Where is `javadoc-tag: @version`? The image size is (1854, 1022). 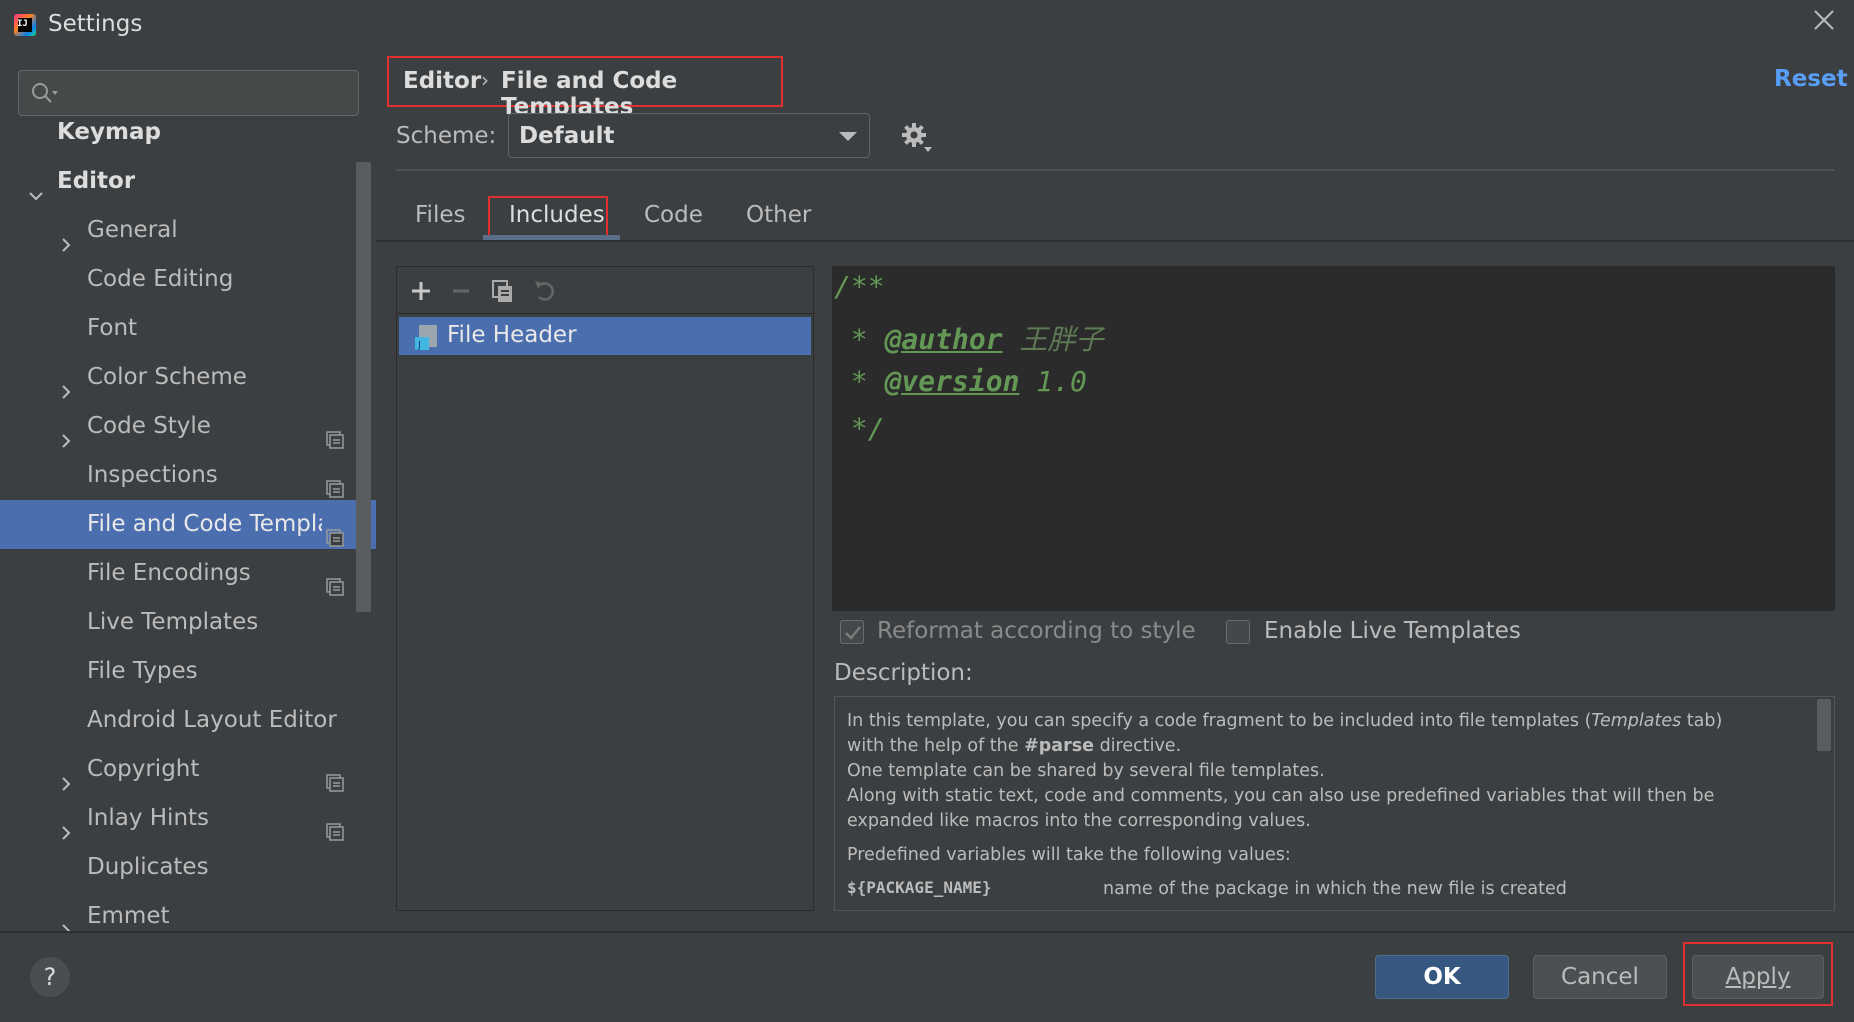 javadoc-tag: @version is located at coordinates (952, 381).